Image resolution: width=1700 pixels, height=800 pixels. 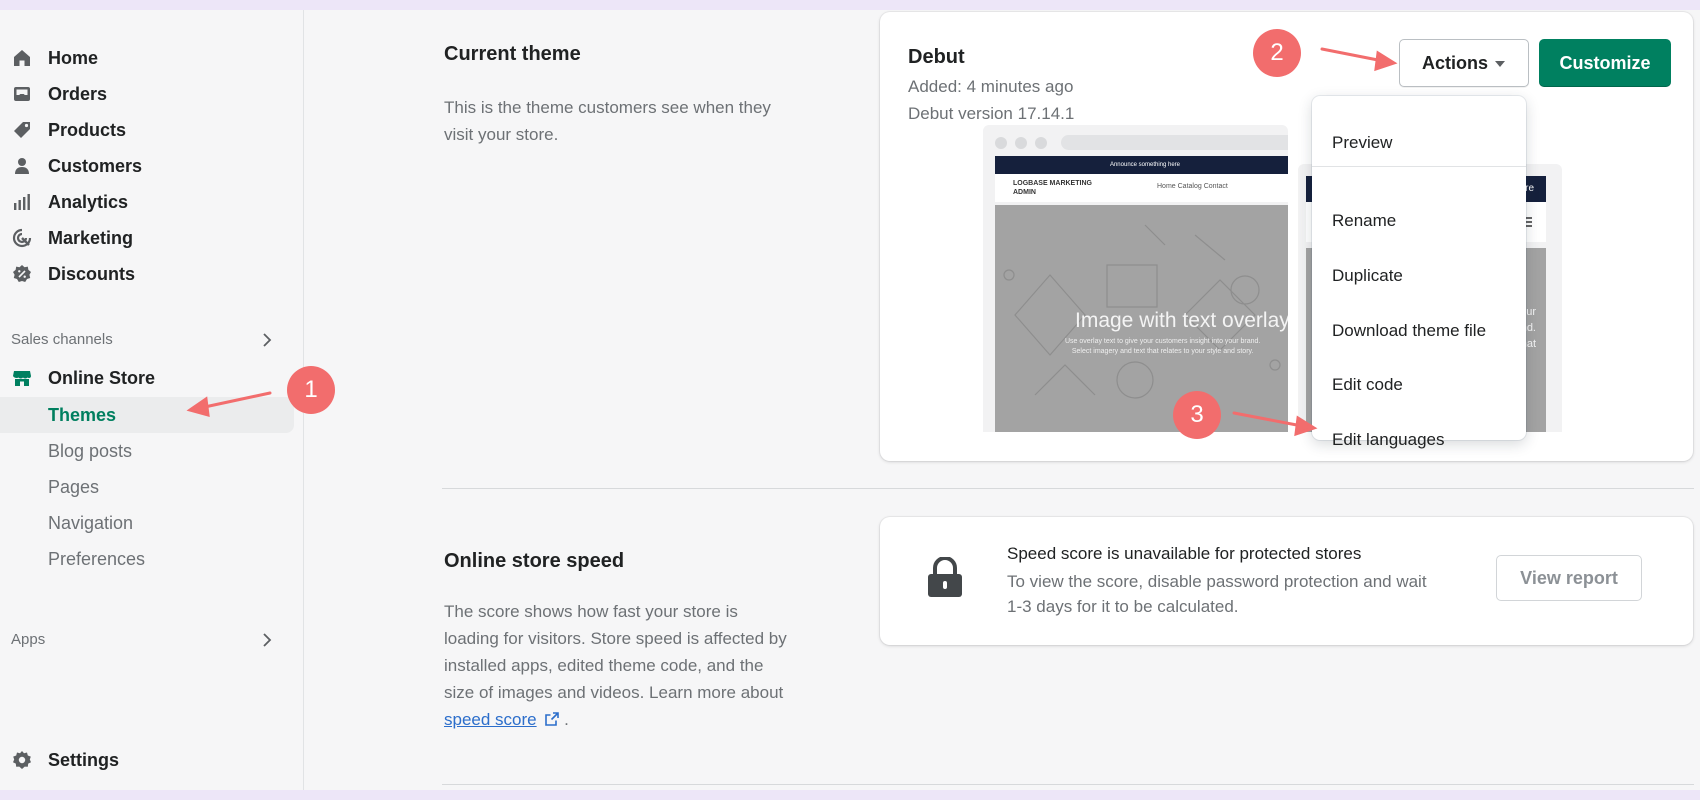 I want to click on speed-score-link: speed score, so click(x=490, y=719).